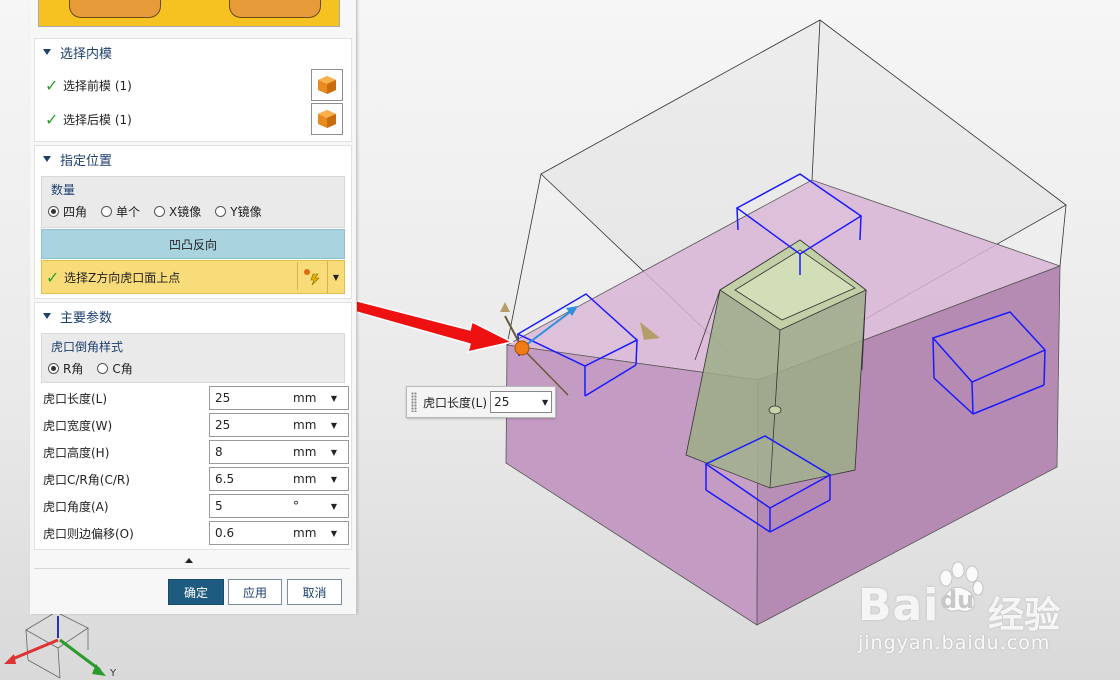 This screenshot has height=680, width=1120. Describe the element at coordinates (311, 276) in the screenshot. I see `point-snap-icon` at that location.